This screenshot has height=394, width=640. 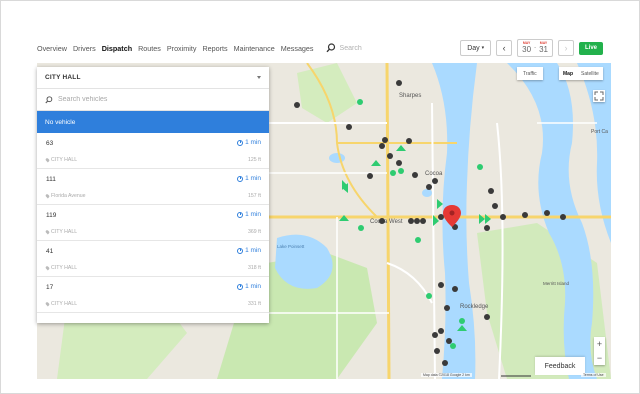 I want to click on fullscreen-icon, so click(x=599, y=96).